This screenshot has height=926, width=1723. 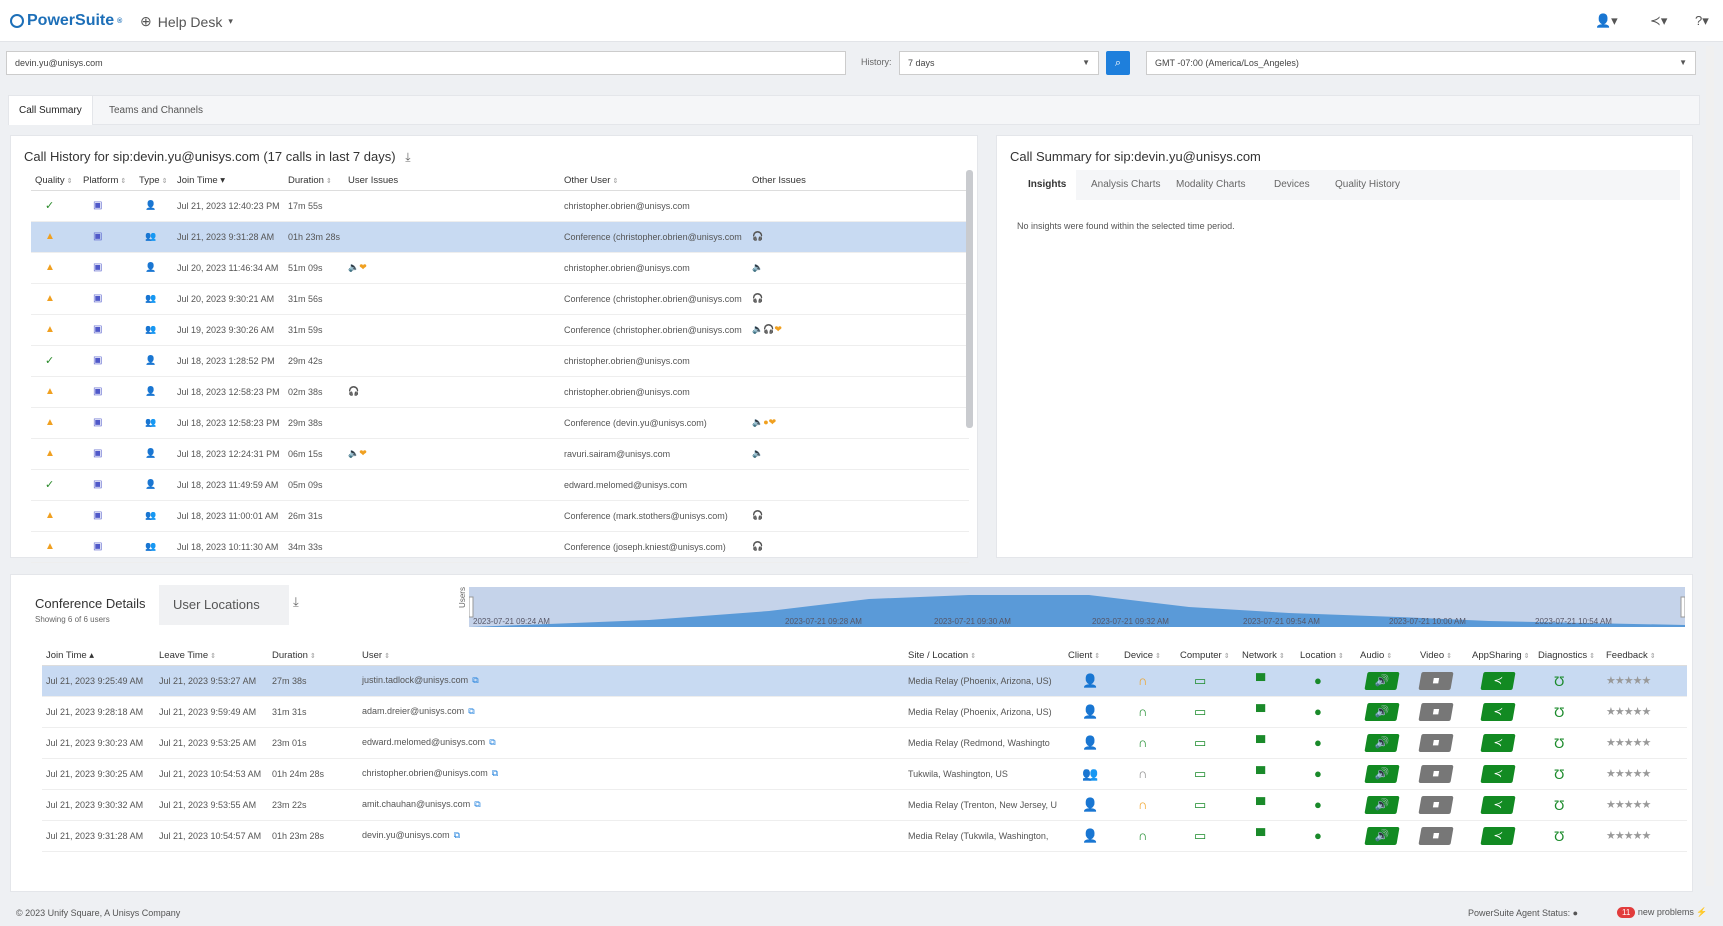 I want to click on col-feedback: Feedback, so click(x=1644, y=656).